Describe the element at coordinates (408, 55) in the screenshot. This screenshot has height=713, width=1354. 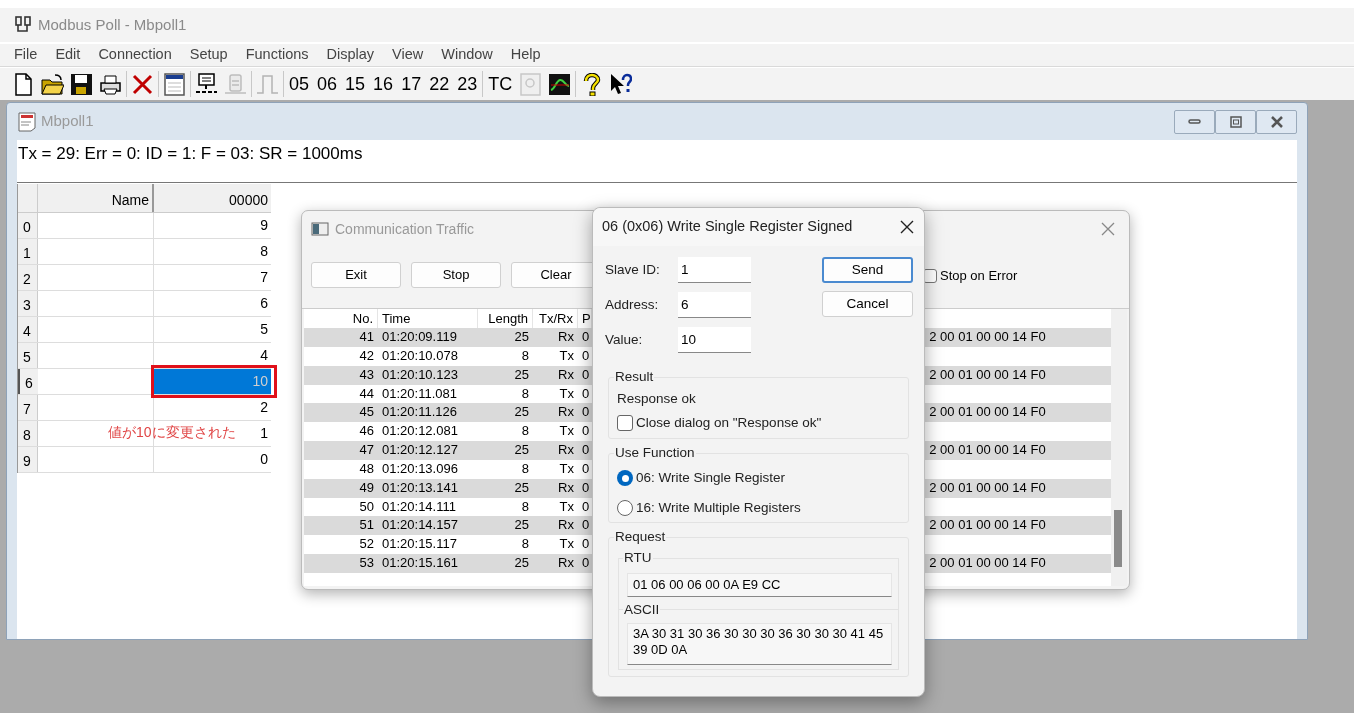
I see `menu-item: View` at that location.